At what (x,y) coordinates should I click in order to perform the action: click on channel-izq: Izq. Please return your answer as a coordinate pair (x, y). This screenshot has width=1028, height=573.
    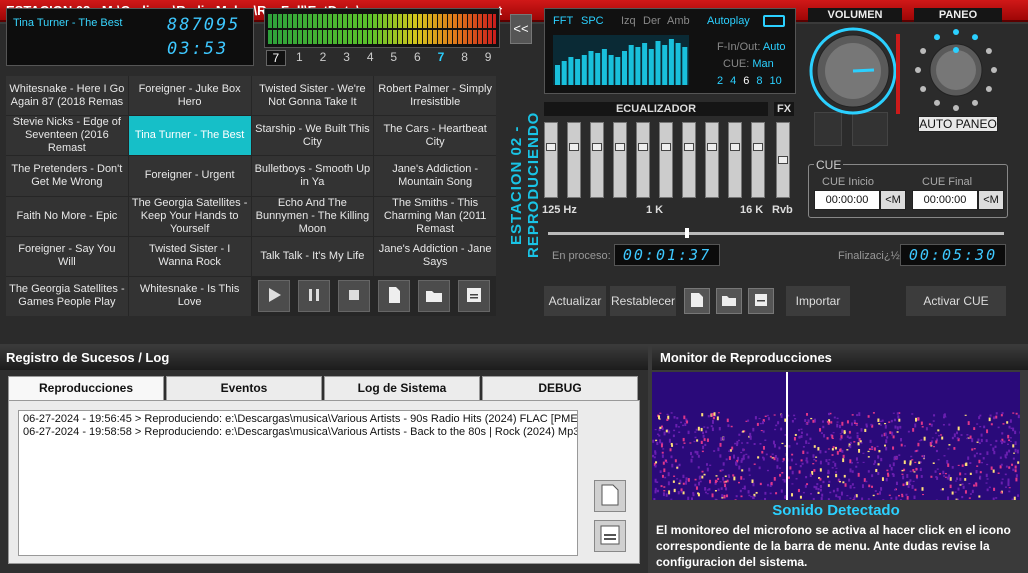
    Looking at the image, I should click on (628, 21).